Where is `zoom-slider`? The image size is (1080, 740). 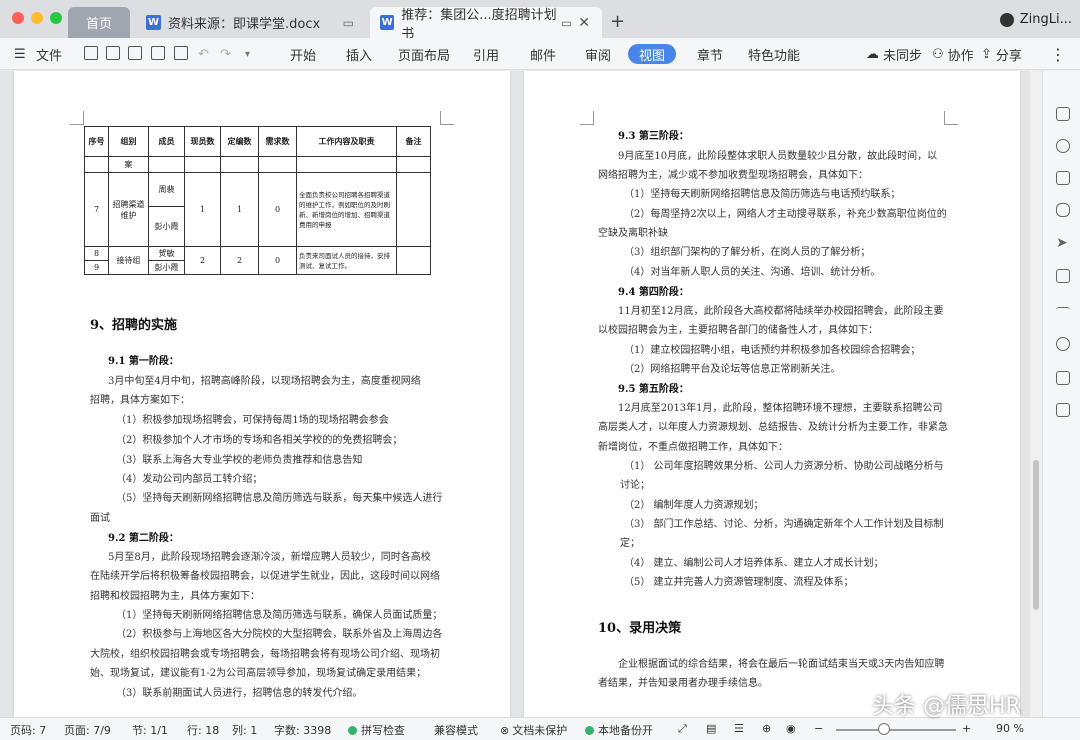
zoom-slider is located at coordinates (896, 730).